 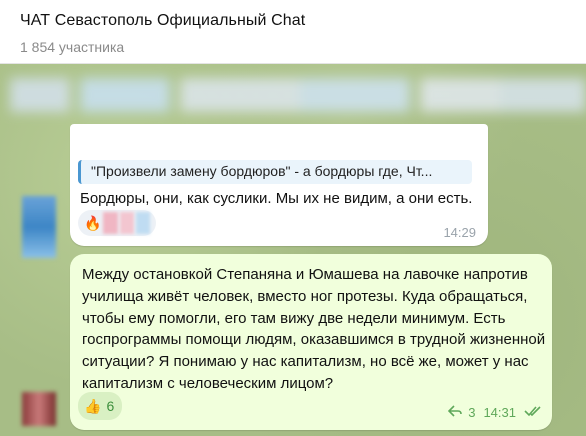 What do you see at coordinates (93, 222) in the screenshot?
I see `fire-icon: 🔥` at bounding box center [93, 222].